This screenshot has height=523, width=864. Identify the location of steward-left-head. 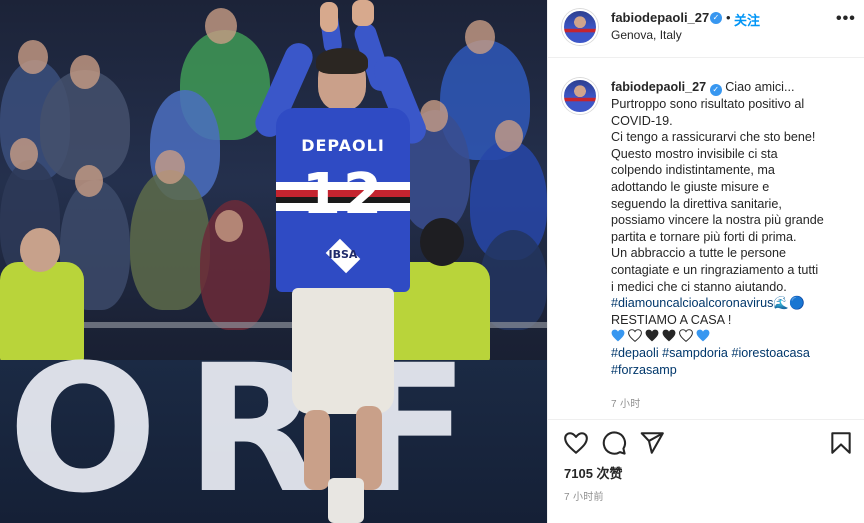
(40, 250).